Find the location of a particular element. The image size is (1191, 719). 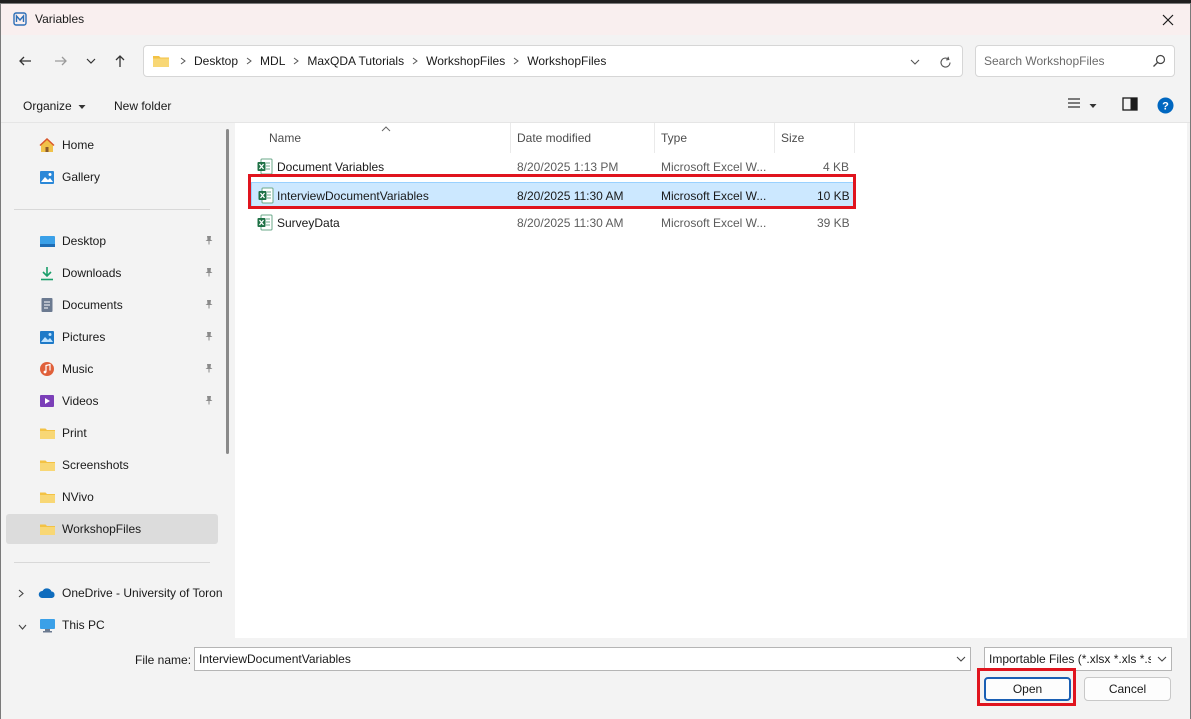

sidebar-item-label: Videos is located at coordinates (80, 401).